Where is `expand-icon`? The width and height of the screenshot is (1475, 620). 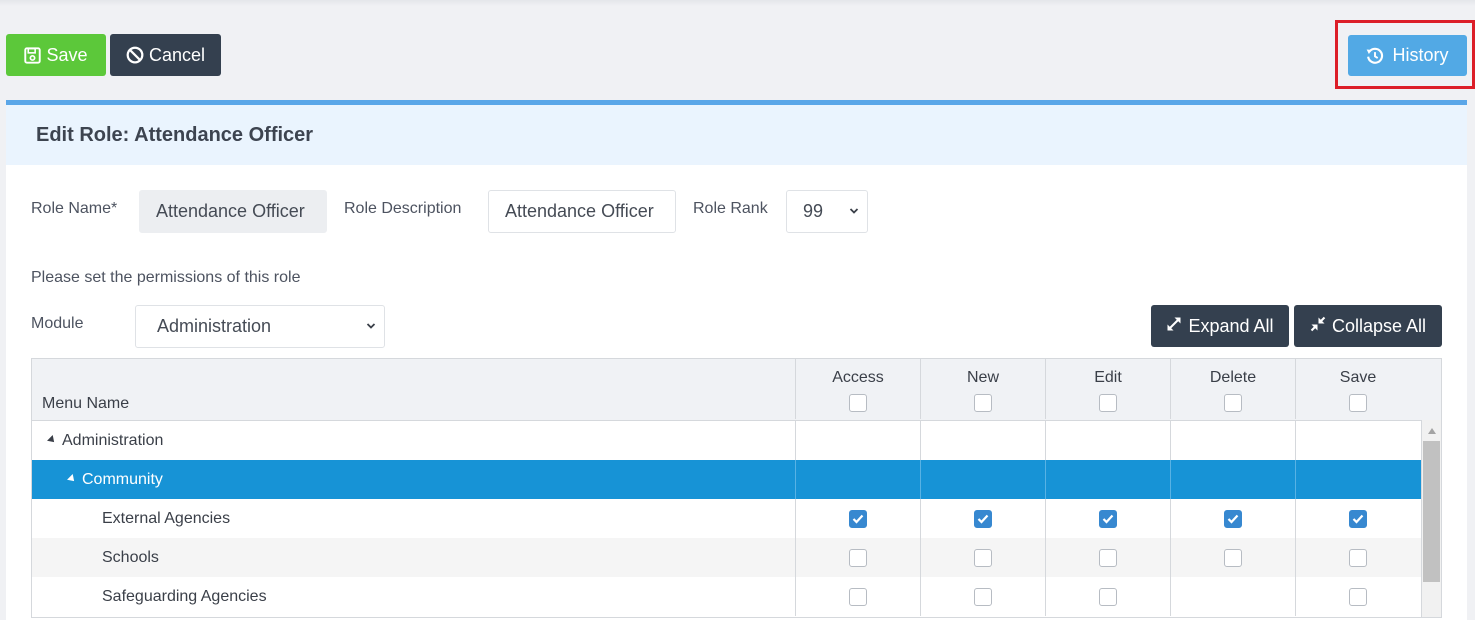
expand-icon is located at coordinates (1174, 326).